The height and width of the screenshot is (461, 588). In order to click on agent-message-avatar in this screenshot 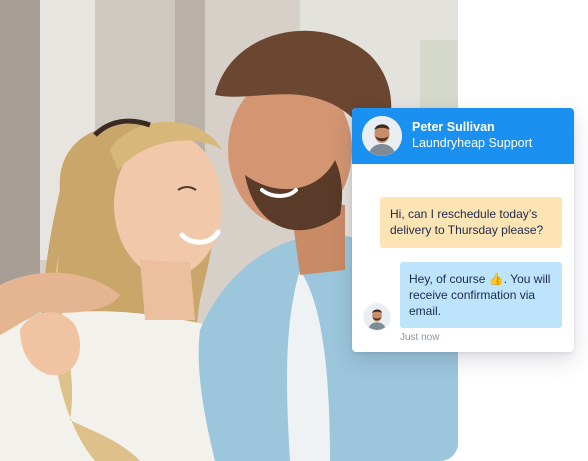, I will do `click(377, 317)`.